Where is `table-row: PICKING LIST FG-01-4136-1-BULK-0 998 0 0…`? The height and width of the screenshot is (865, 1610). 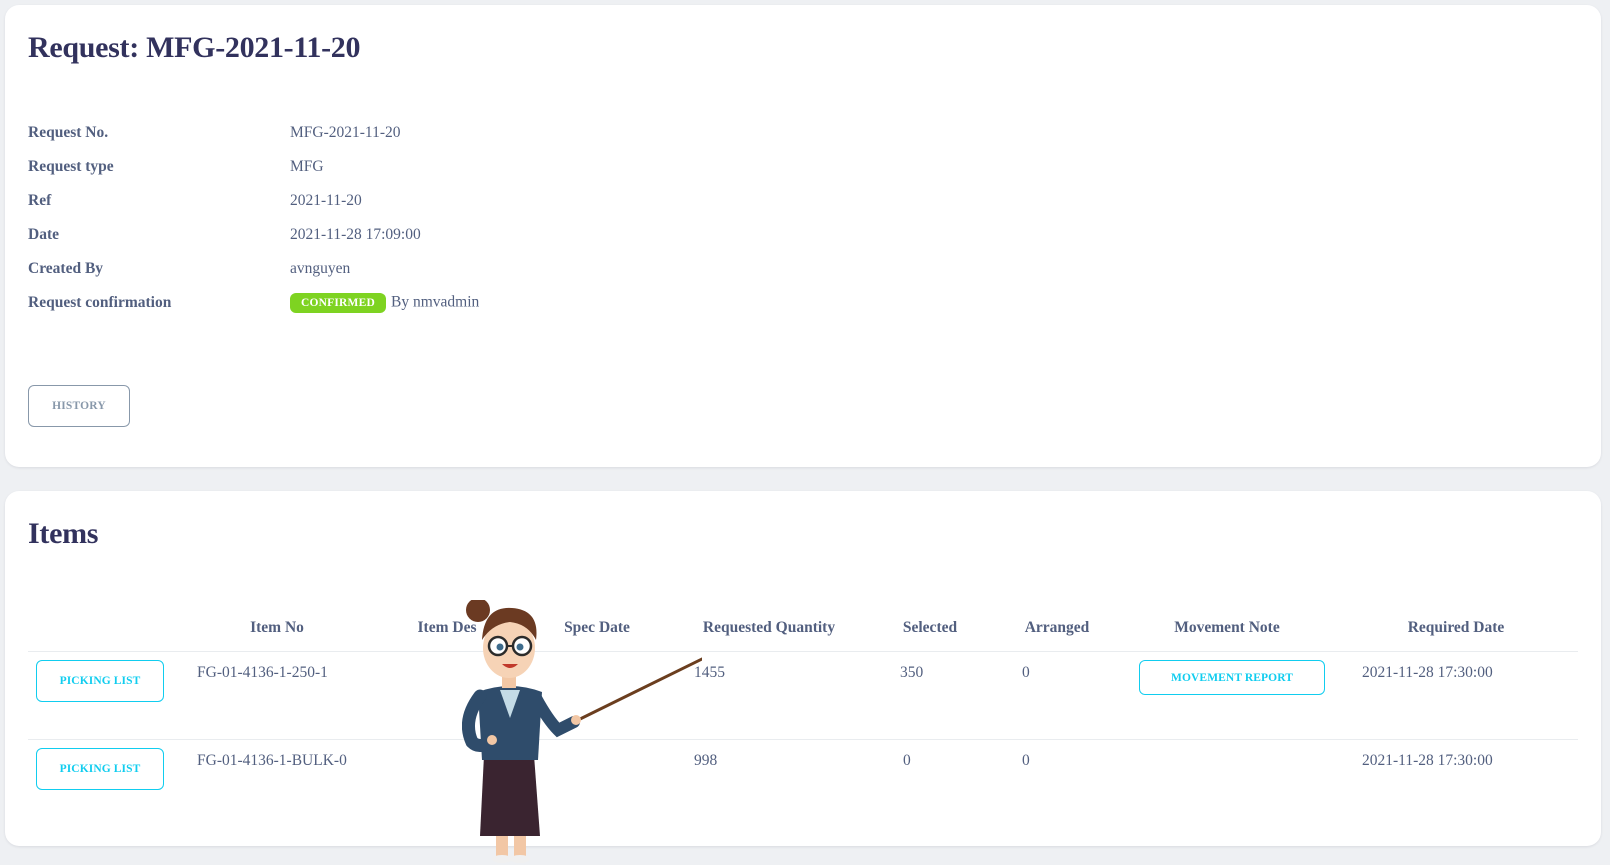
table-row: PICKING LIST FG-01-4136-1-BULK-0 998 0 0… is located at coordinates (803, 784).